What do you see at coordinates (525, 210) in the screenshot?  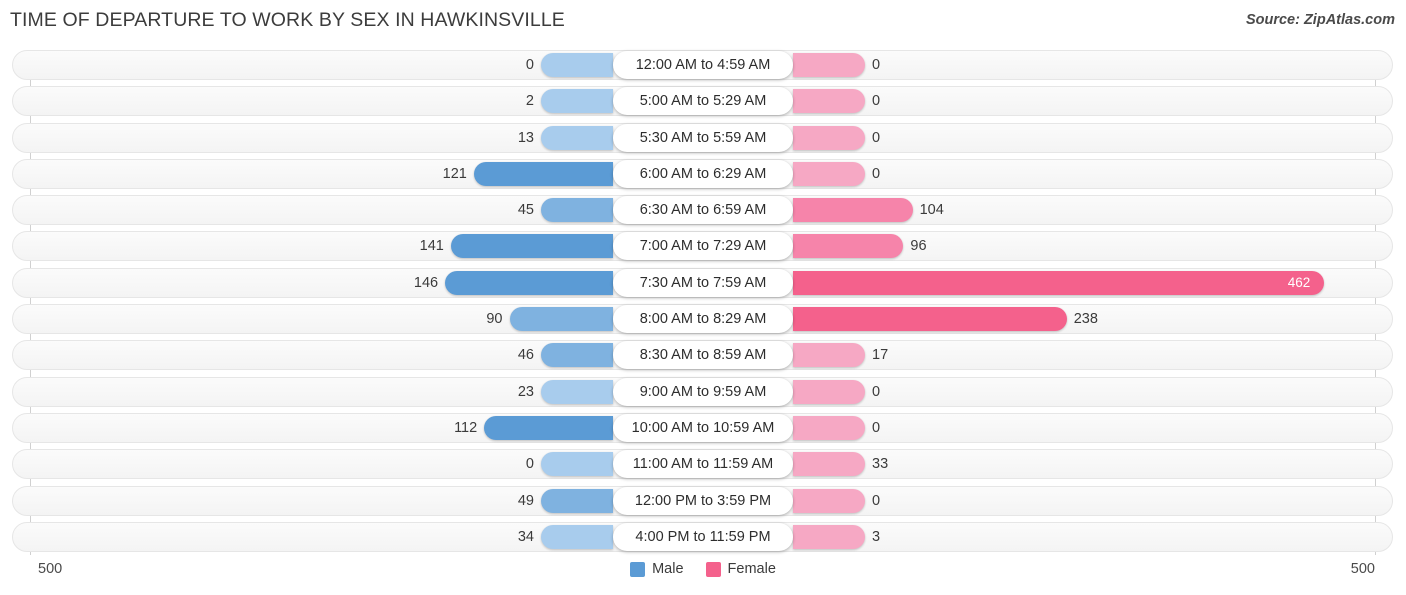 I see `value-label-male: 45` at bounding box center [525, 210].